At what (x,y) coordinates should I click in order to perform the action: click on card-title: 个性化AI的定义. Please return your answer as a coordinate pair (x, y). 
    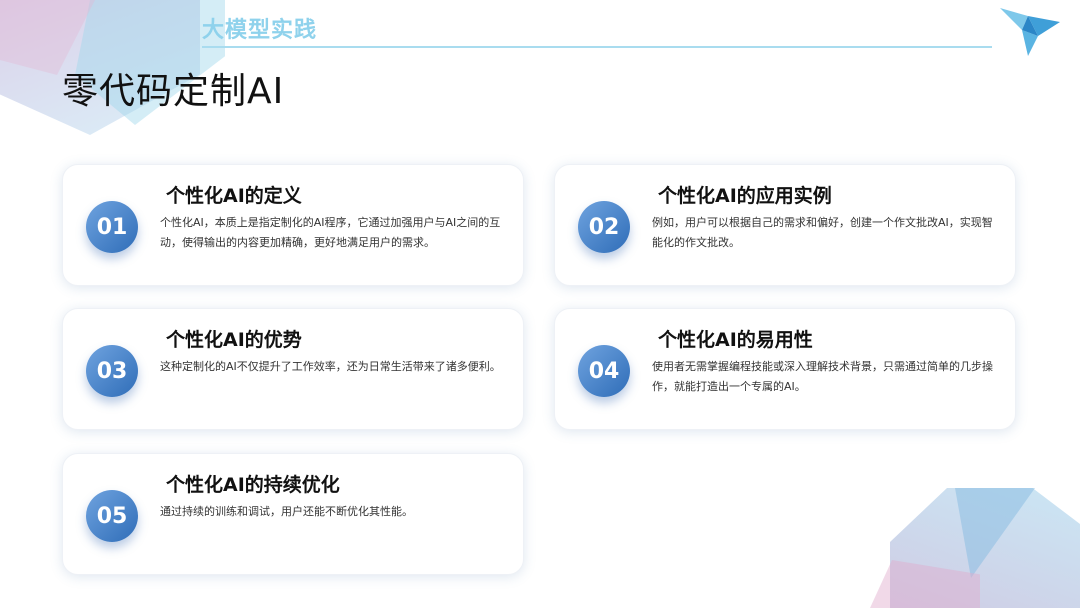
    Looking at the image, I should click on (234, 196).